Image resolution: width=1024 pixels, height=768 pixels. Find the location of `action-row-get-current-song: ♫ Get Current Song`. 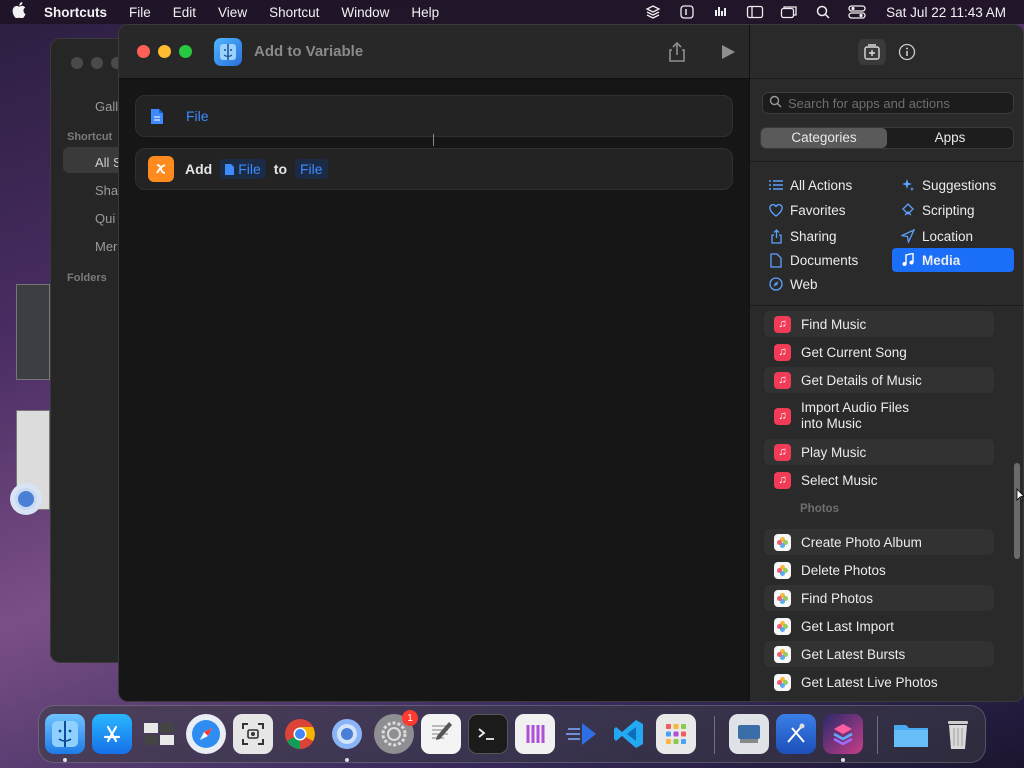

action-row-get-current-song: ♫ Get Current Song is located at coordinates (879, 352).